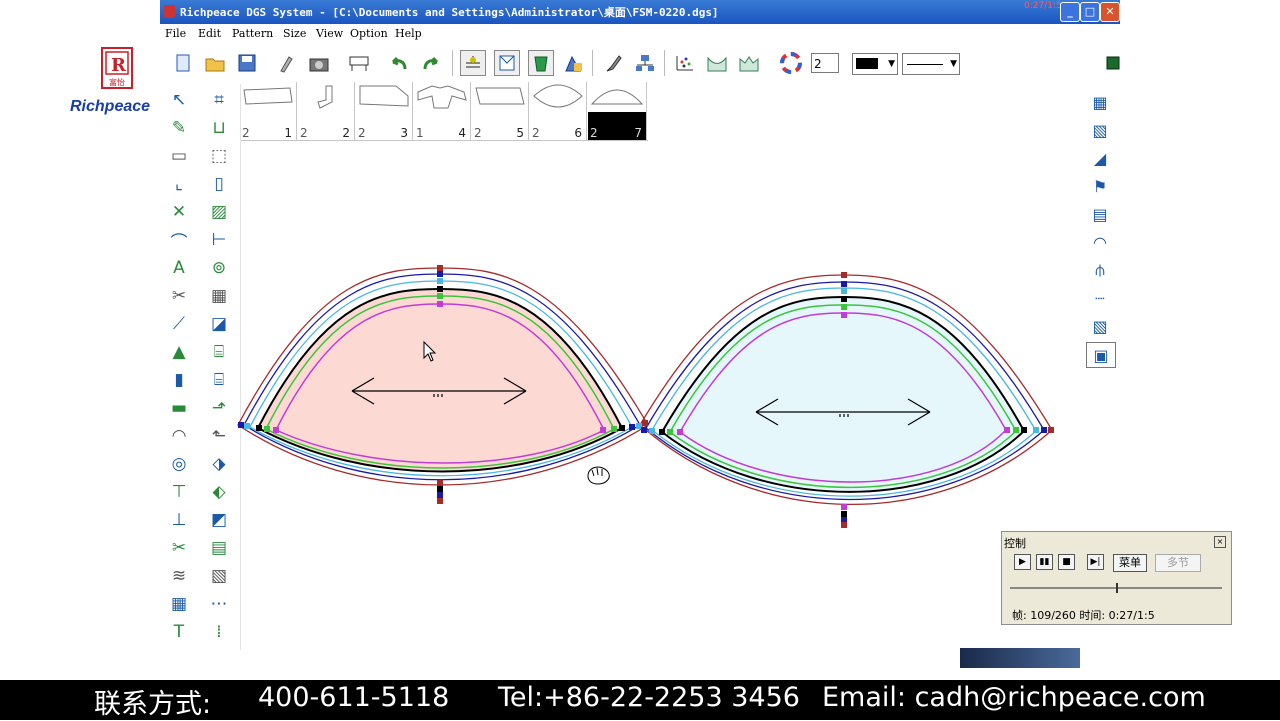 This screenshot has height=721, width=1280. I want to click on pattern-scan-icon: ⋯, so click(219, 604).